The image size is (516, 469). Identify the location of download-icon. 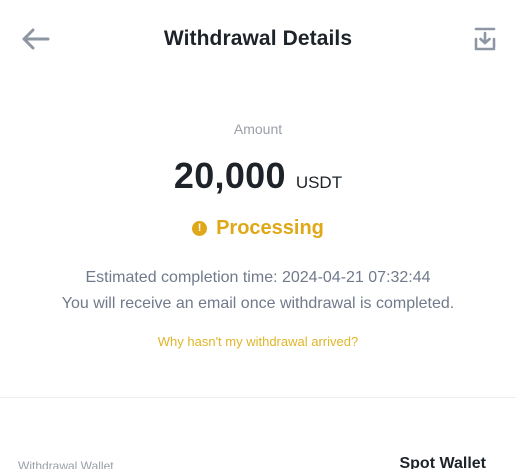
(485, 39).